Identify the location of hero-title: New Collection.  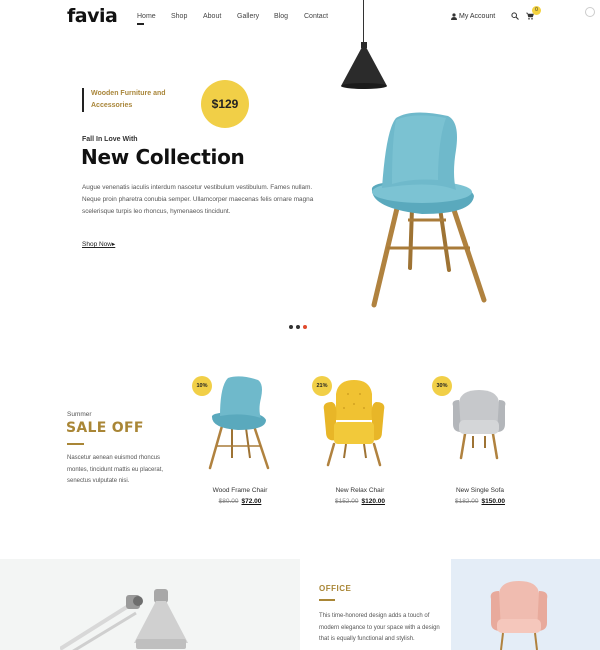
(163, 157).